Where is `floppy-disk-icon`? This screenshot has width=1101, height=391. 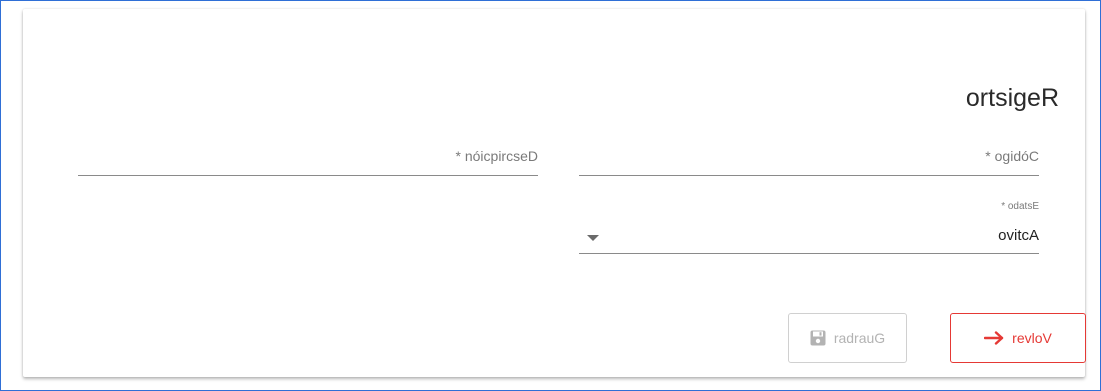
floppy-disk-icon is located at coordinates (818, 338).